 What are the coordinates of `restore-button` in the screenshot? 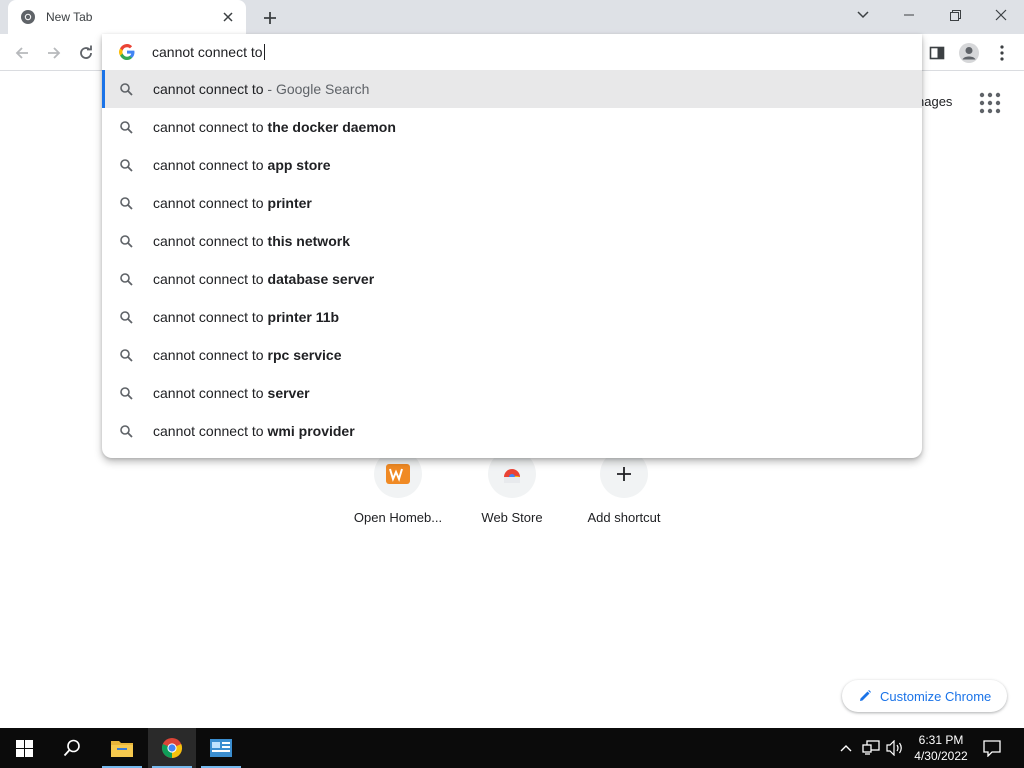 It's located at (955, 15).